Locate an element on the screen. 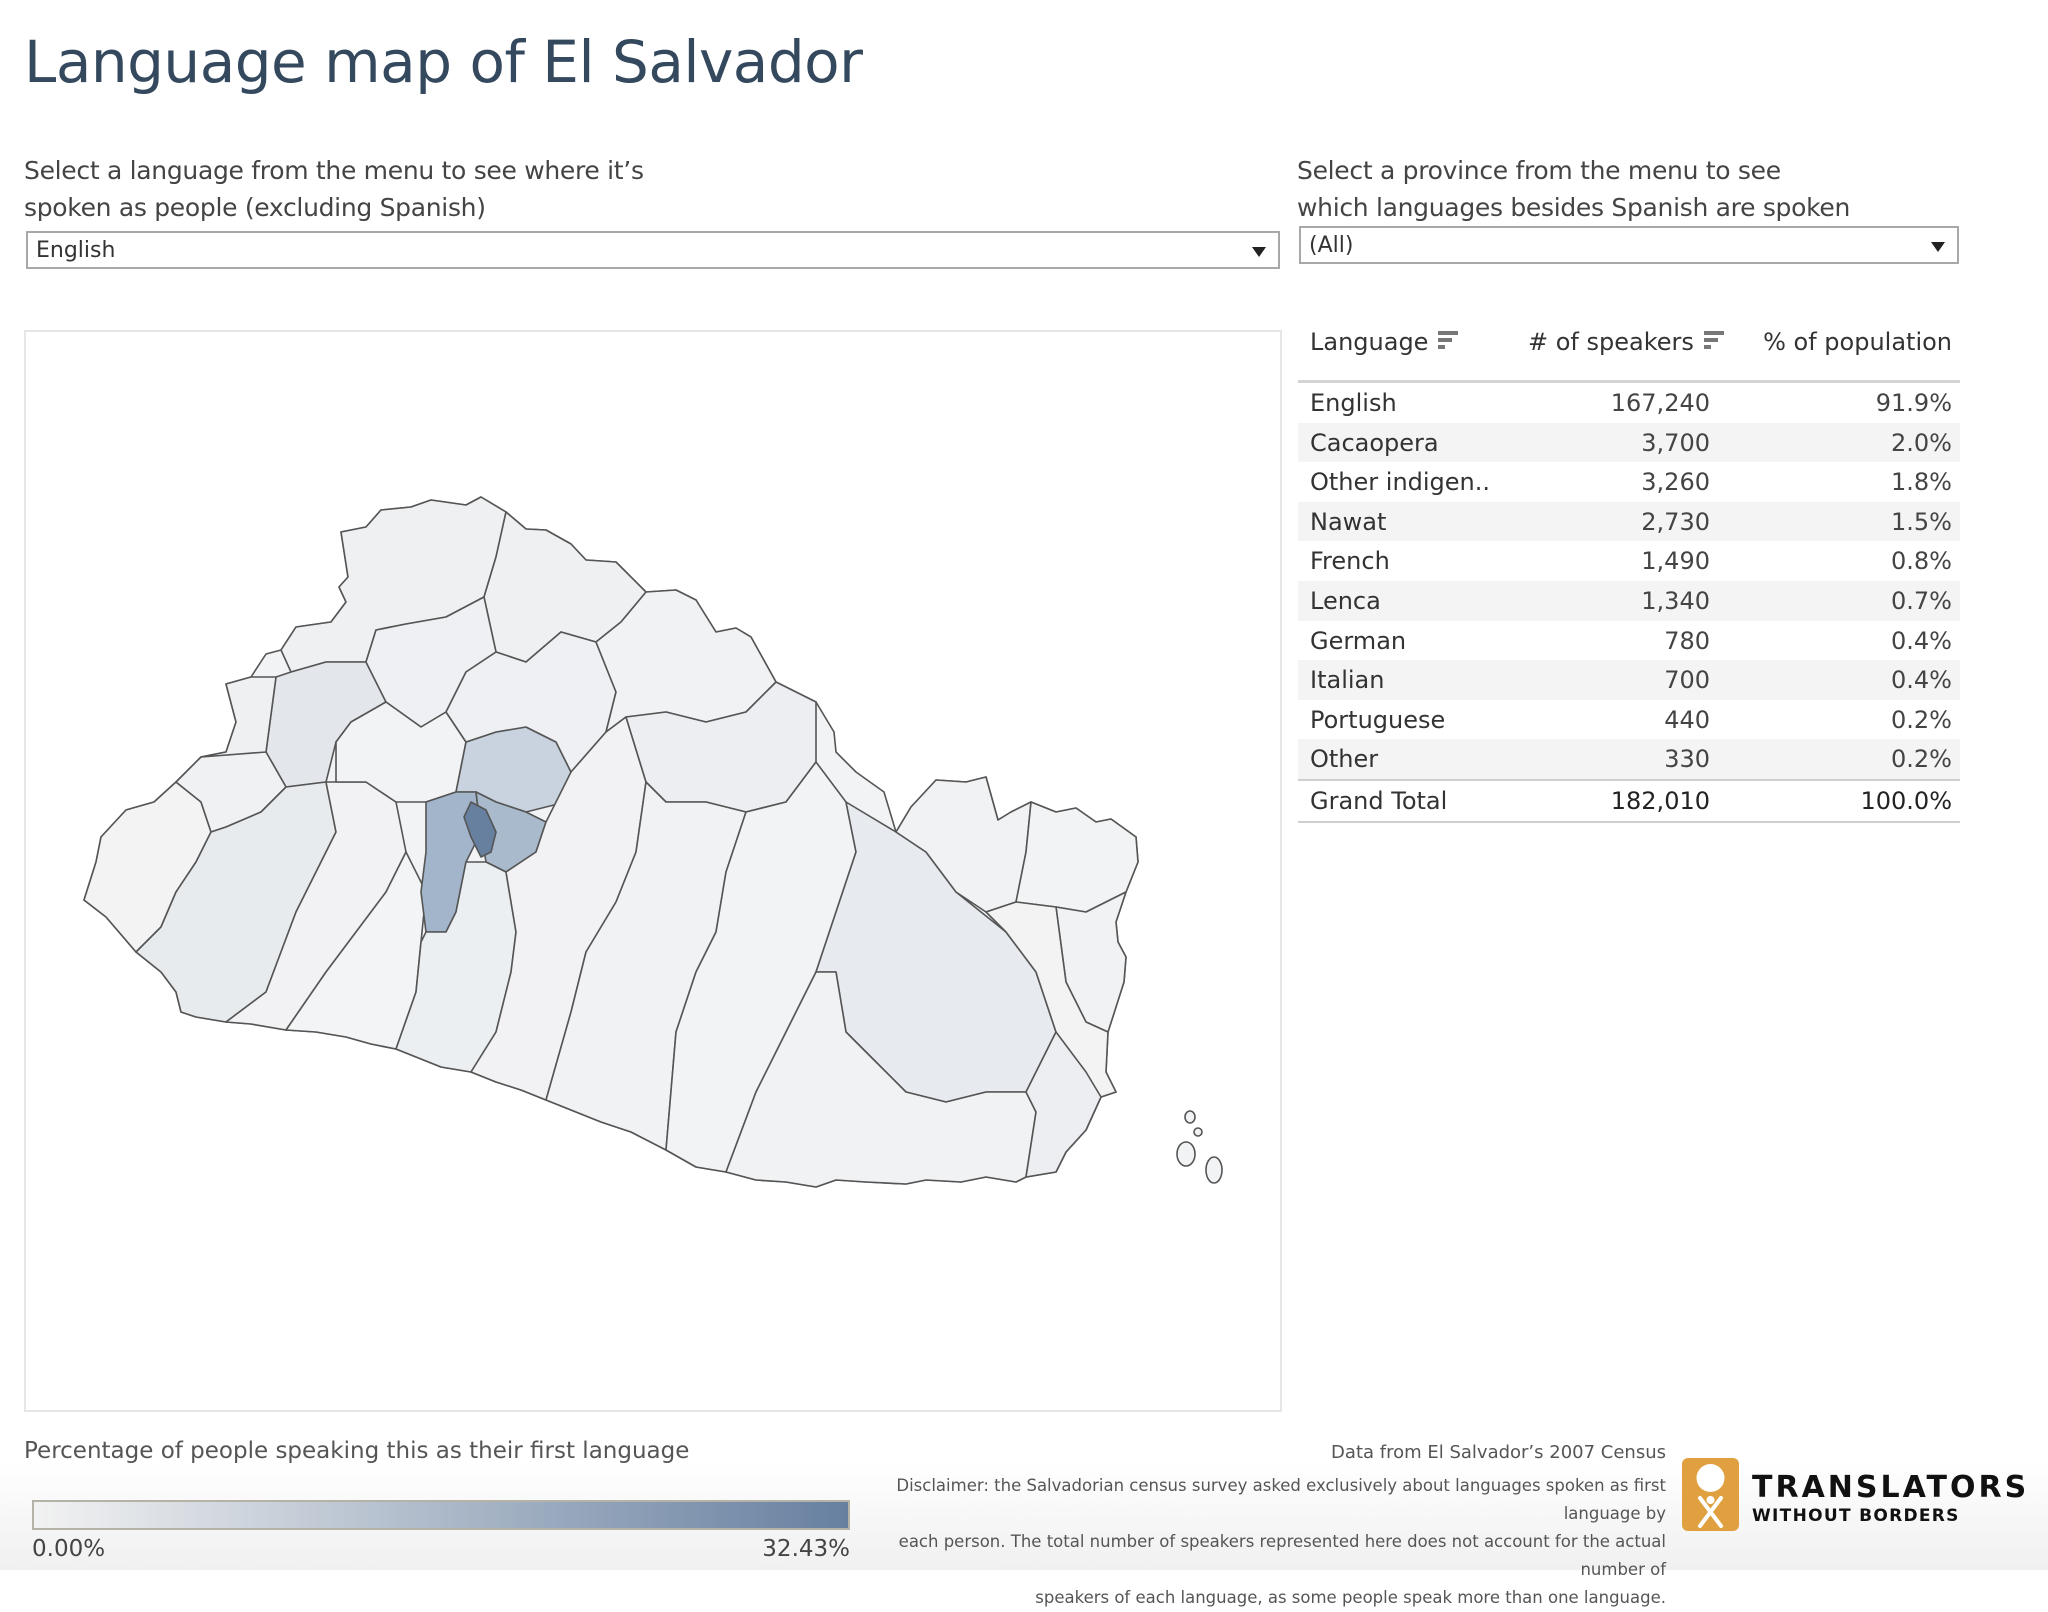  language-dropdown-value: English is located at coordinates (76, 250).